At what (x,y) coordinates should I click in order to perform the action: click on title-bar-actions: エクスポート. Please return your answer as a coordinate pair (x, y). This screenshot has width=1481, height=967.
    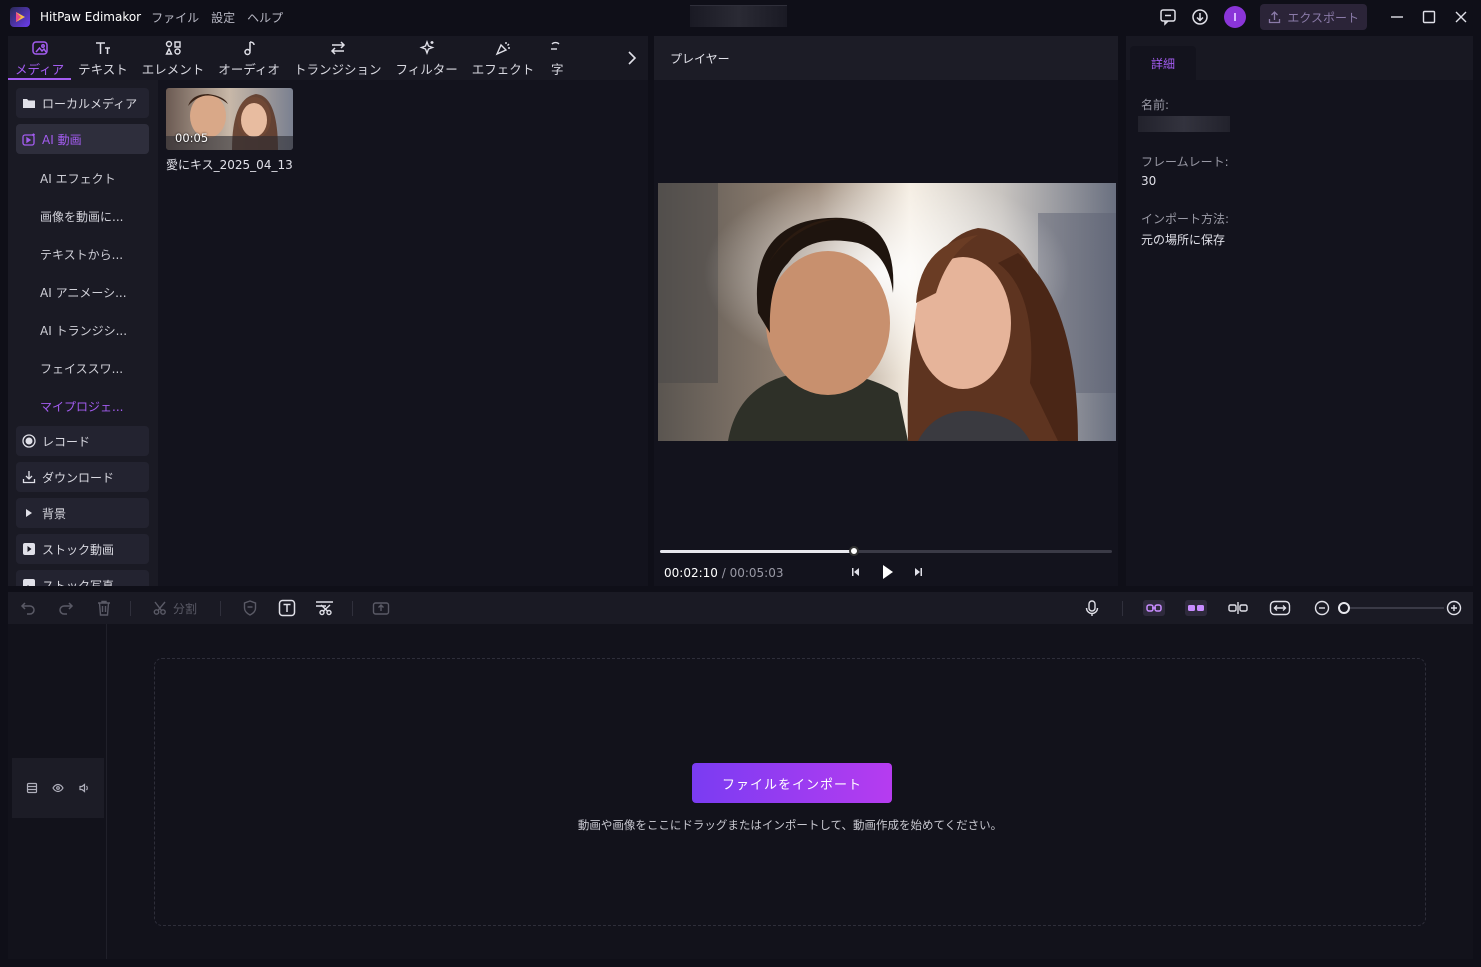
    Looking at the image, I should click on (1316, 17).